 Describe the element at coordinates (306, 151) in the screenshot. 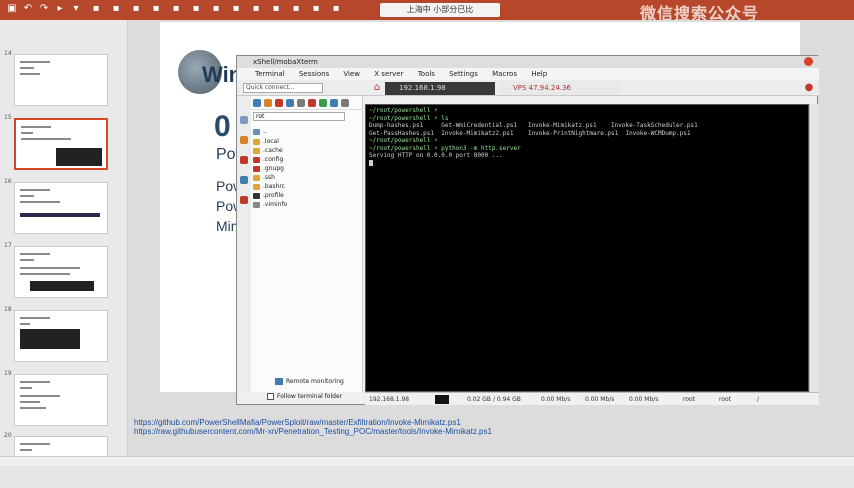

I see `file-row: .cache` at that location.